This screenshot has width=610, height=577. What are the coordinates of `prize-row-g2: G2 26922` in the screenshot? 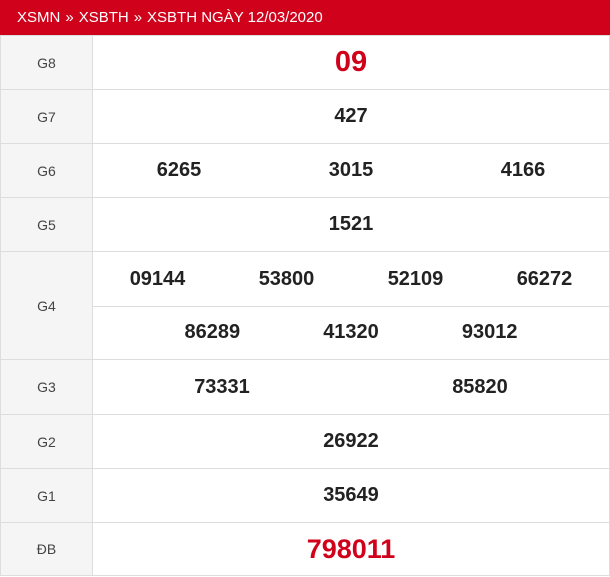 It's located at (305, 441).